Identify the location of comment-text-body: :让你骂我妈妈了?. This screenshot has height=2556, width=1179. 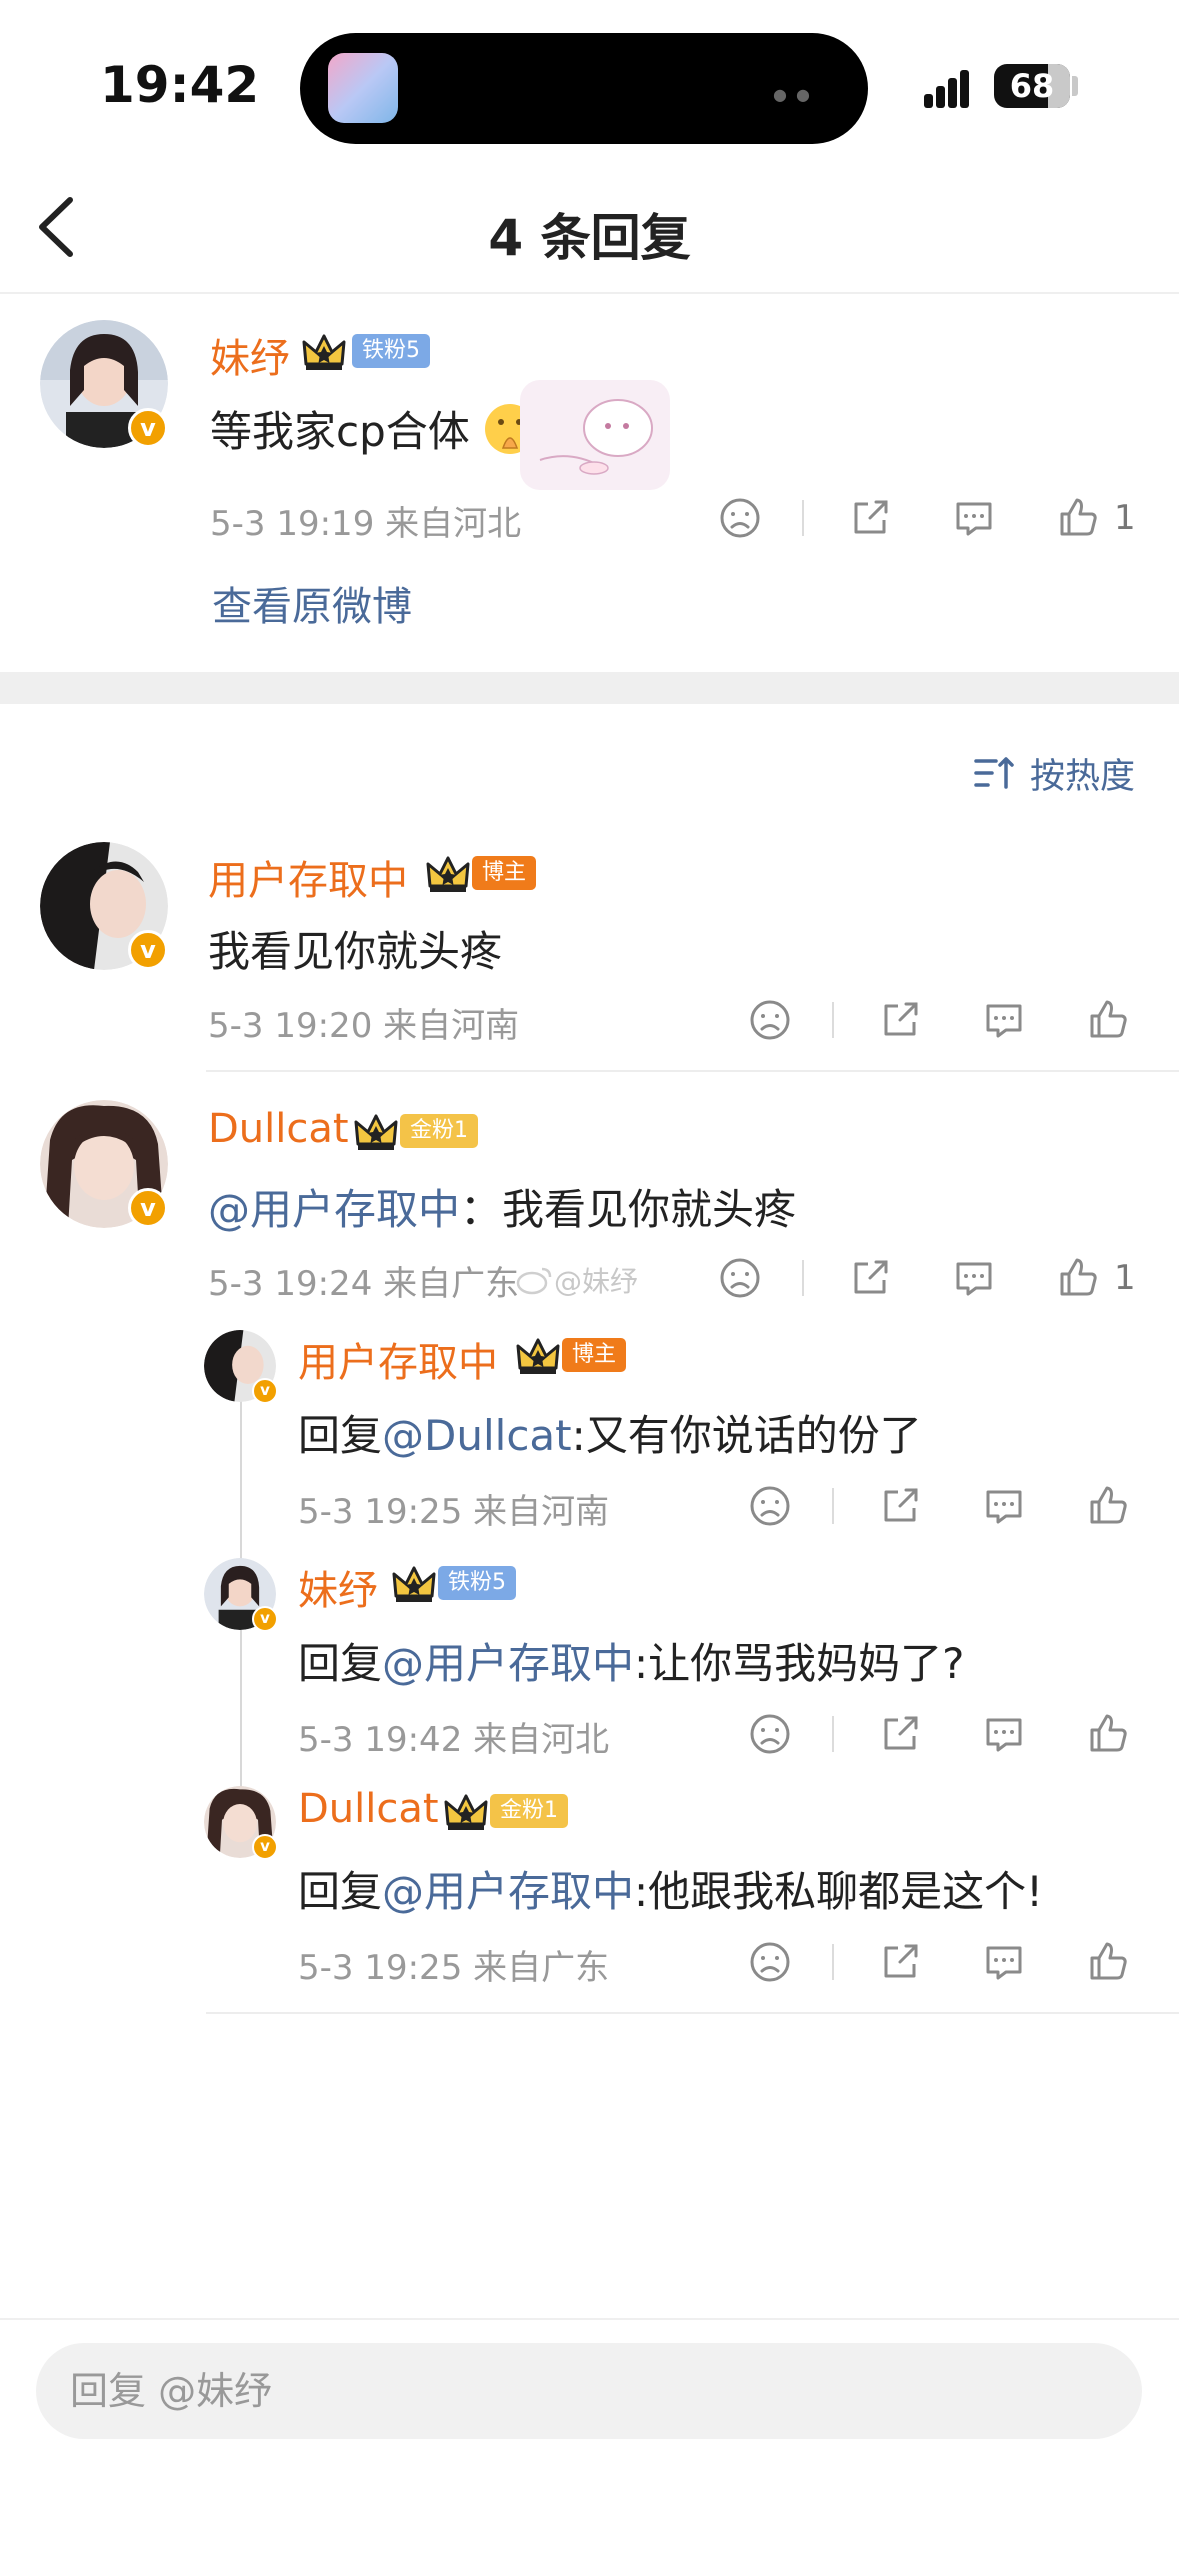
(799, 1663).